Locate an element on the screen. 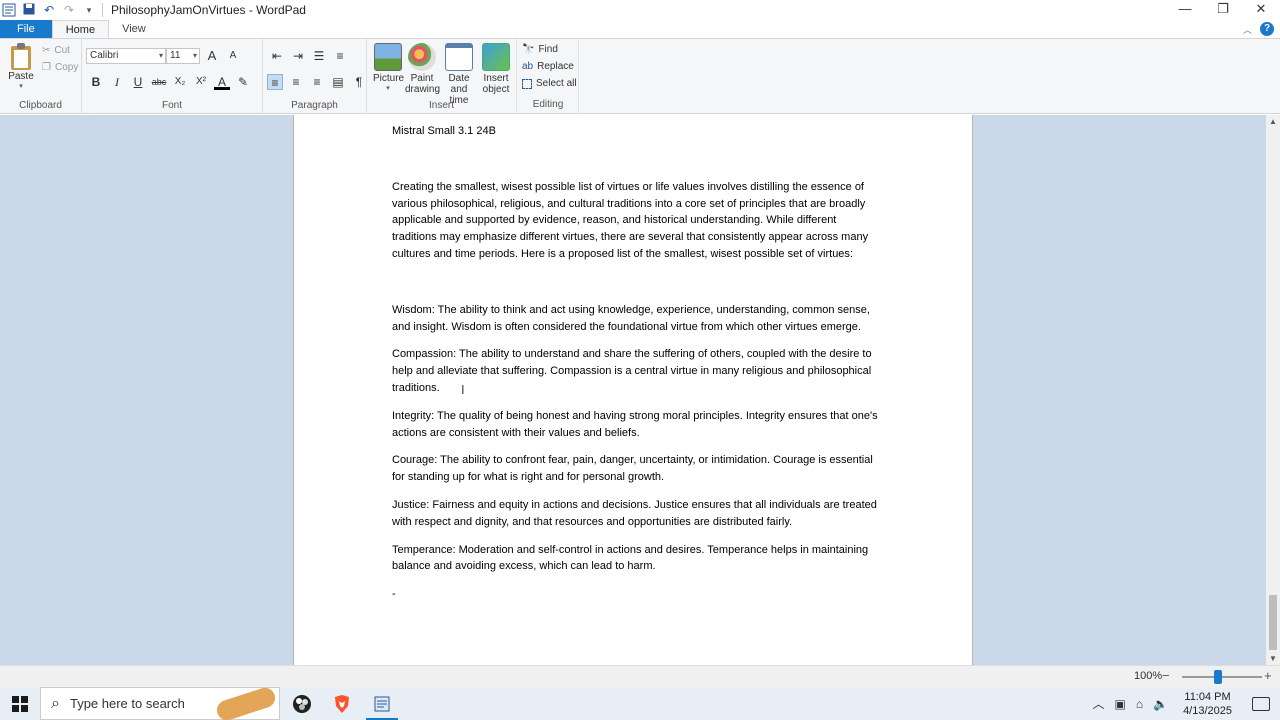  font-format-buttons: B I U abc X₂ X² A ✎ is located at coordinates (169, 82).